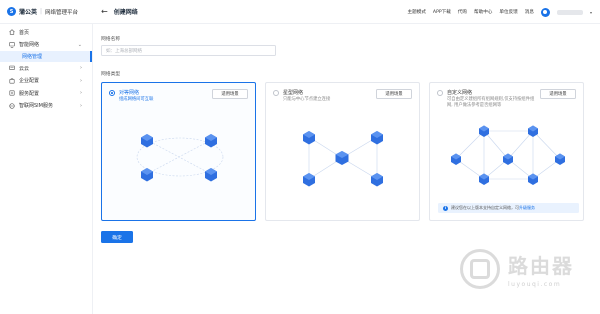 Image resolution: width=600 pixels, height=314 pixels. I want to click on sidebar-item-label: 服务配置, so click(29, 93).